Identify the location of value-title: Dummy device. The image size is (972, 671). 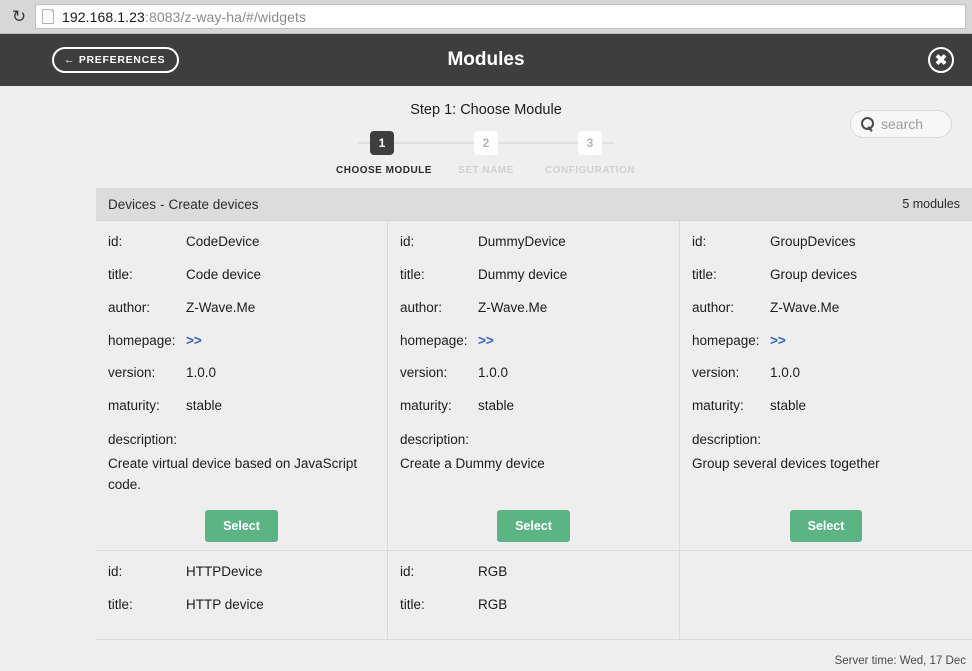
(523, 274).